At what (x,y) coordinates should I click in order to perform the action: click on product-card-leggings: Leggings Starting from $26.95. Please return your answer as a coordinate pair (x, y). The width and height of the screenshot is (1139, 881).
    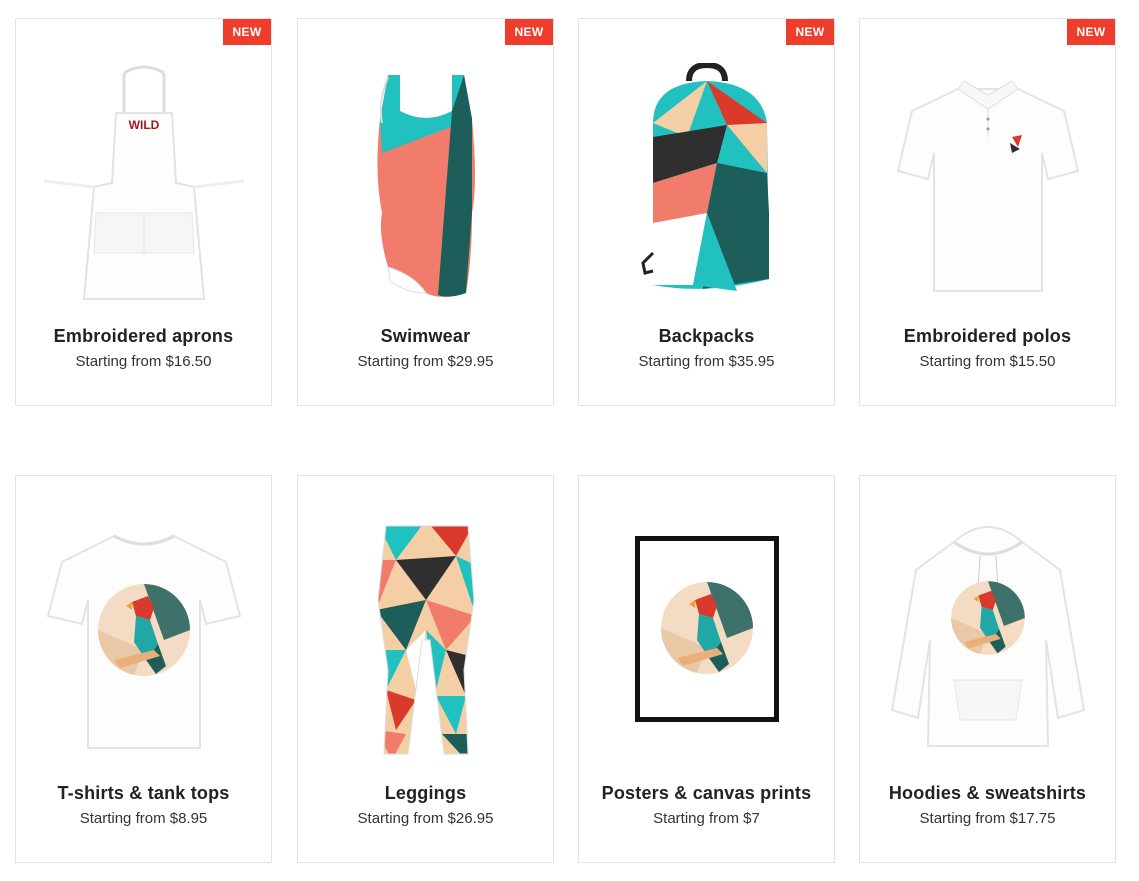
    Looking at the image, I should click on (425, 669).